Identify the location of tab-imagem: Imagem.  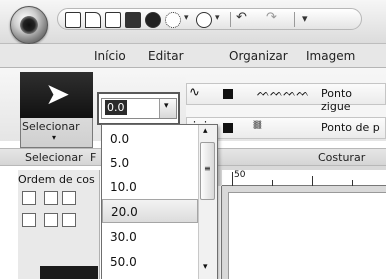
(330, 56).